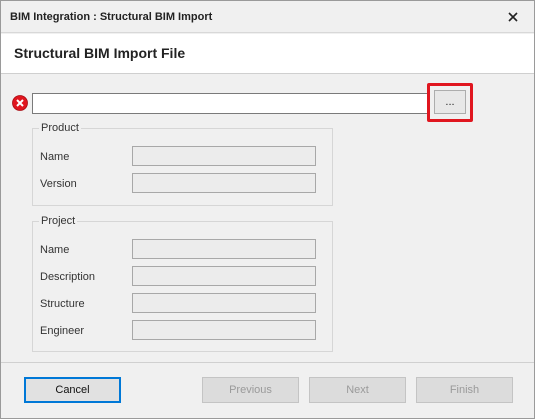 This screenshot has width=535, height=419. I want to click on project-name-label: Name, so click(55, 250).